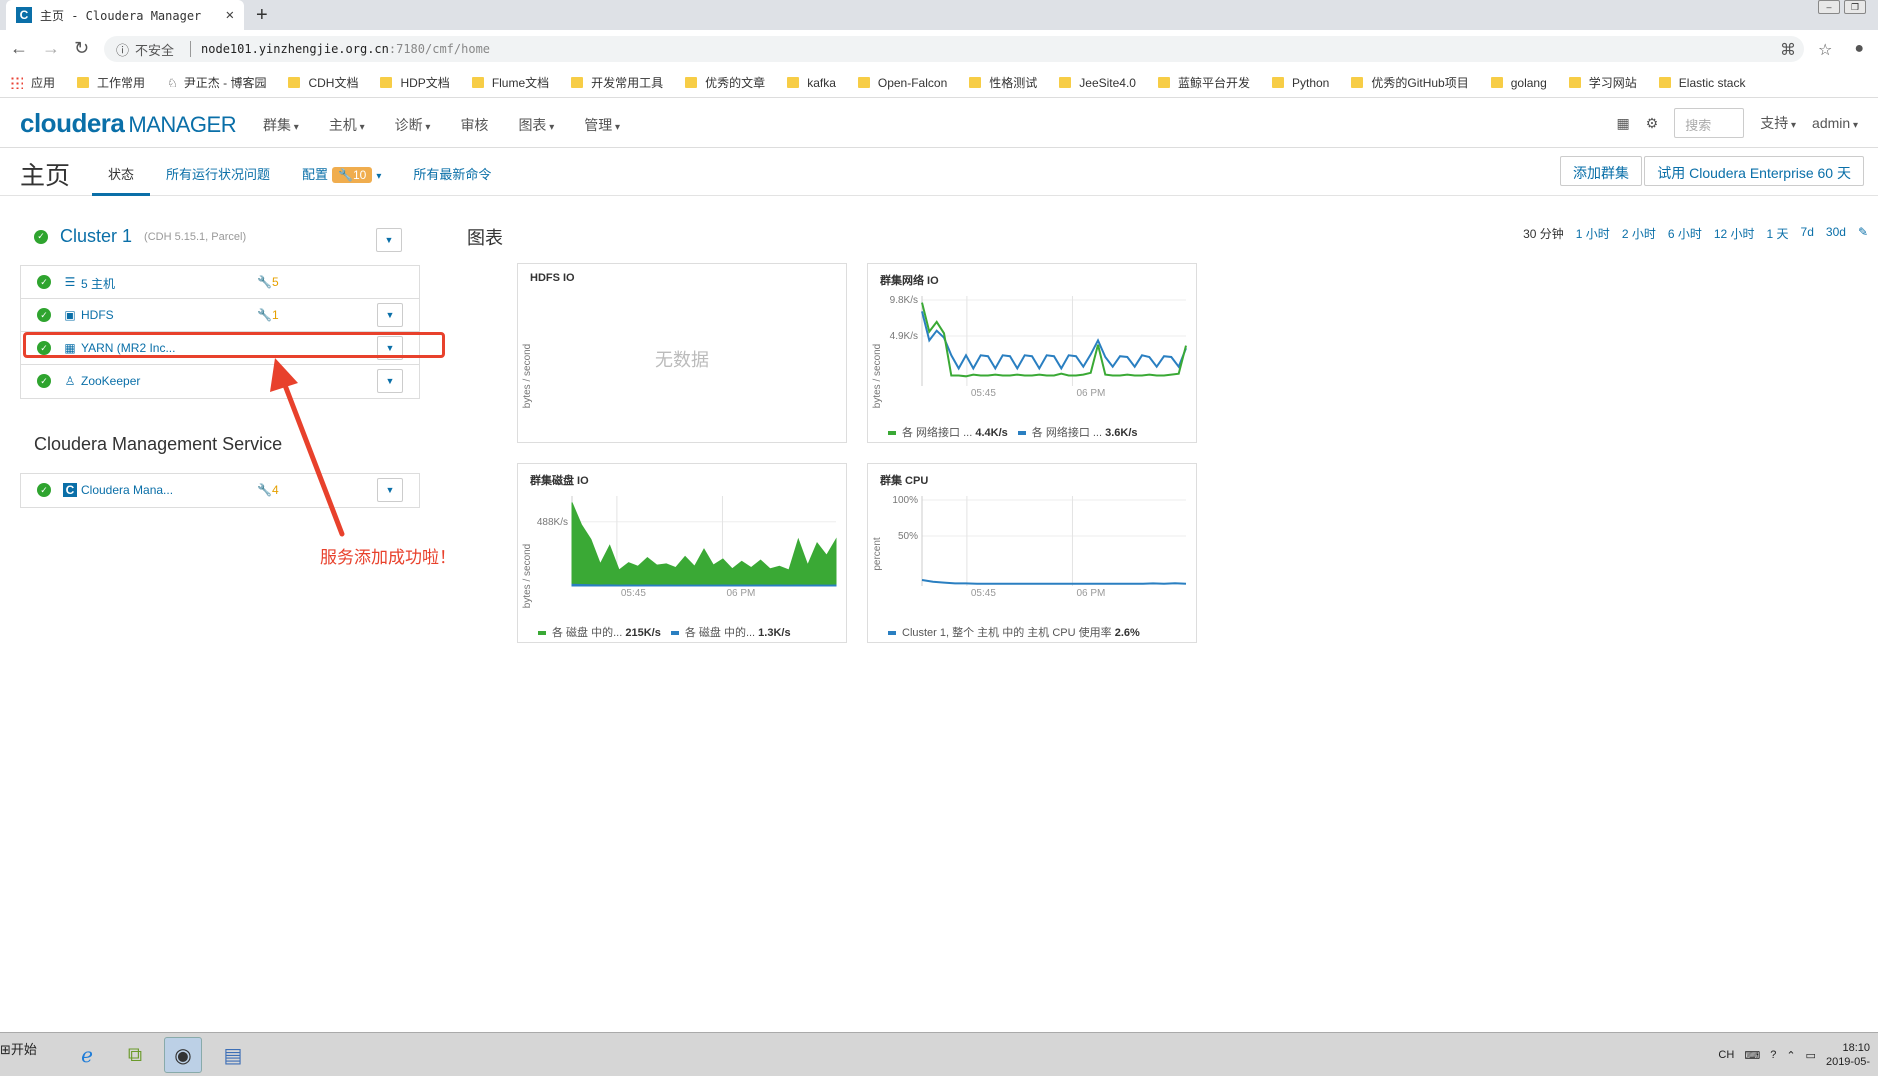 This screenshot has height=1076, width=1878. What do you see at coordinates (323, 82) in the screenshot?
I see `bookmark-item: CDH文档` at bounding box center [323, 82].